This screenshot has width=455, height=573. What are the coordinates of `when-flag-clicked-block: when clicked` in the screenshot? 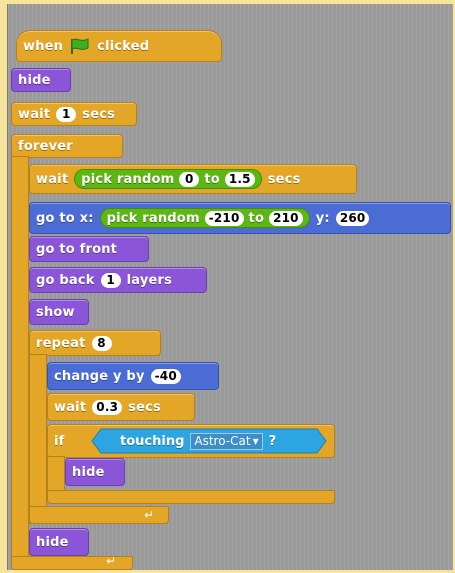 It's located at (119, 46).